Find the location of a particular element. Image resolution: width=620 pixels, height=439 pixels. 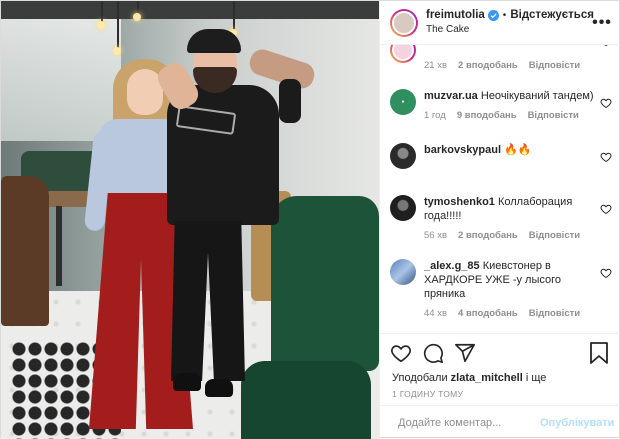

muzvar-logo-icon: ● is located at coordinates (403, 102).